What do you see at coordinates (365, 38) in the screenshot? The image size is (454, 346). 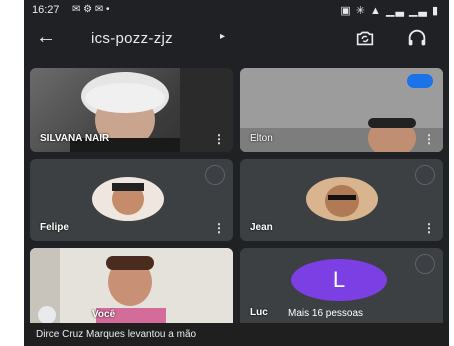 I see `camera-switch-icon` at bounding box center [365, 38].